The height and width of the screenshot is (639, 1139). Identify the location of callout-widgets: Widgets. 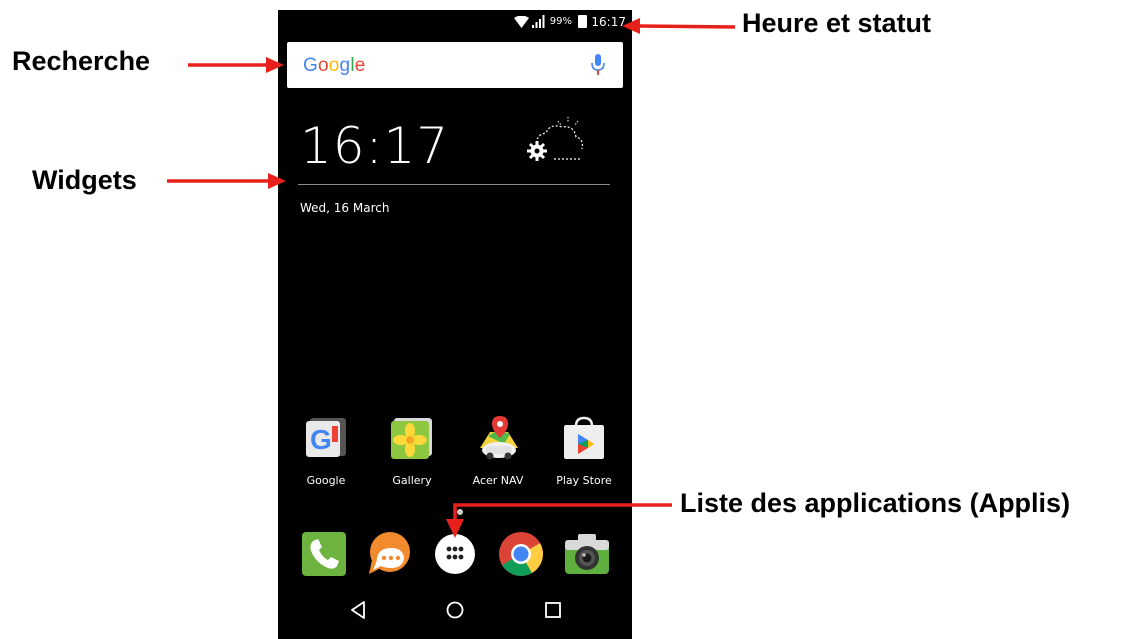
(84, 180).